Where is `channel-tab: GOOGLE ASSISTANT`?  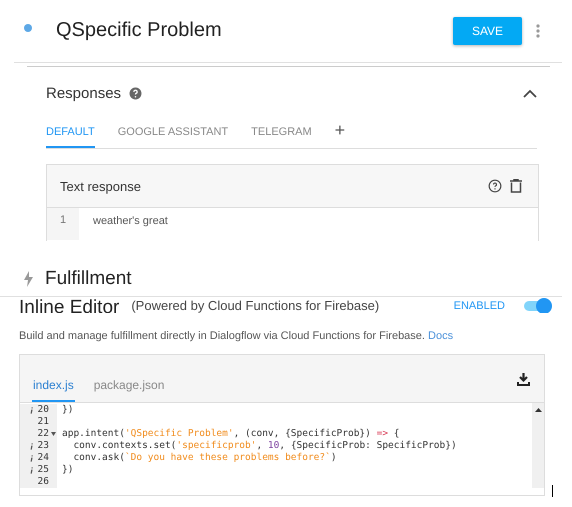 channel-tab: GOOGLE ASSISTANT is located at coordinates (173, 137).